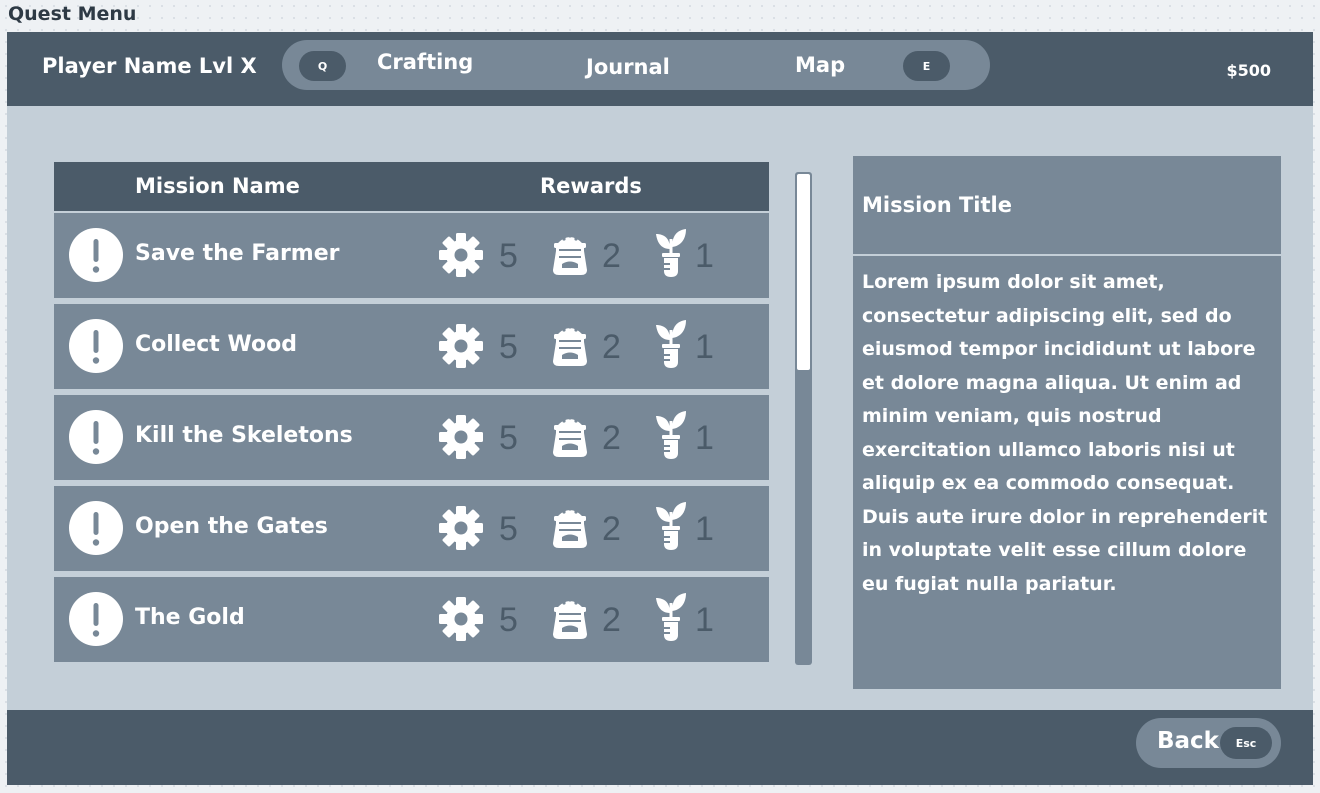  I want to click on mission-row: Open the Gates 5 2 1, so click(411, 528).